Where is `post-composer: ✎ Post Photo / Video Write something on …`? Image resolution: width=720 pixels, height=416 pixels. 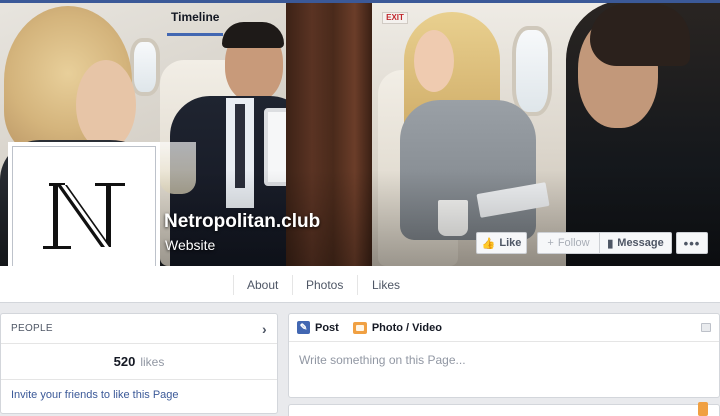 post-composer: ✎ Post Photo / Video Write something on … is located at coordinates (504, 355).